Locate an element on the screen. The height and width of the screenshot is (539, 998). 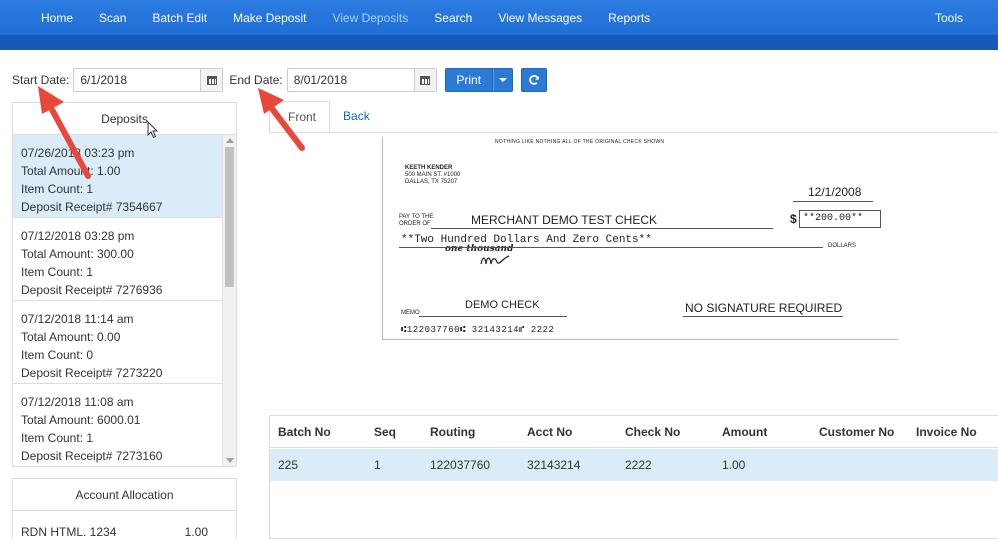
nav-tools: Tools is located at coordinates (949, 18).